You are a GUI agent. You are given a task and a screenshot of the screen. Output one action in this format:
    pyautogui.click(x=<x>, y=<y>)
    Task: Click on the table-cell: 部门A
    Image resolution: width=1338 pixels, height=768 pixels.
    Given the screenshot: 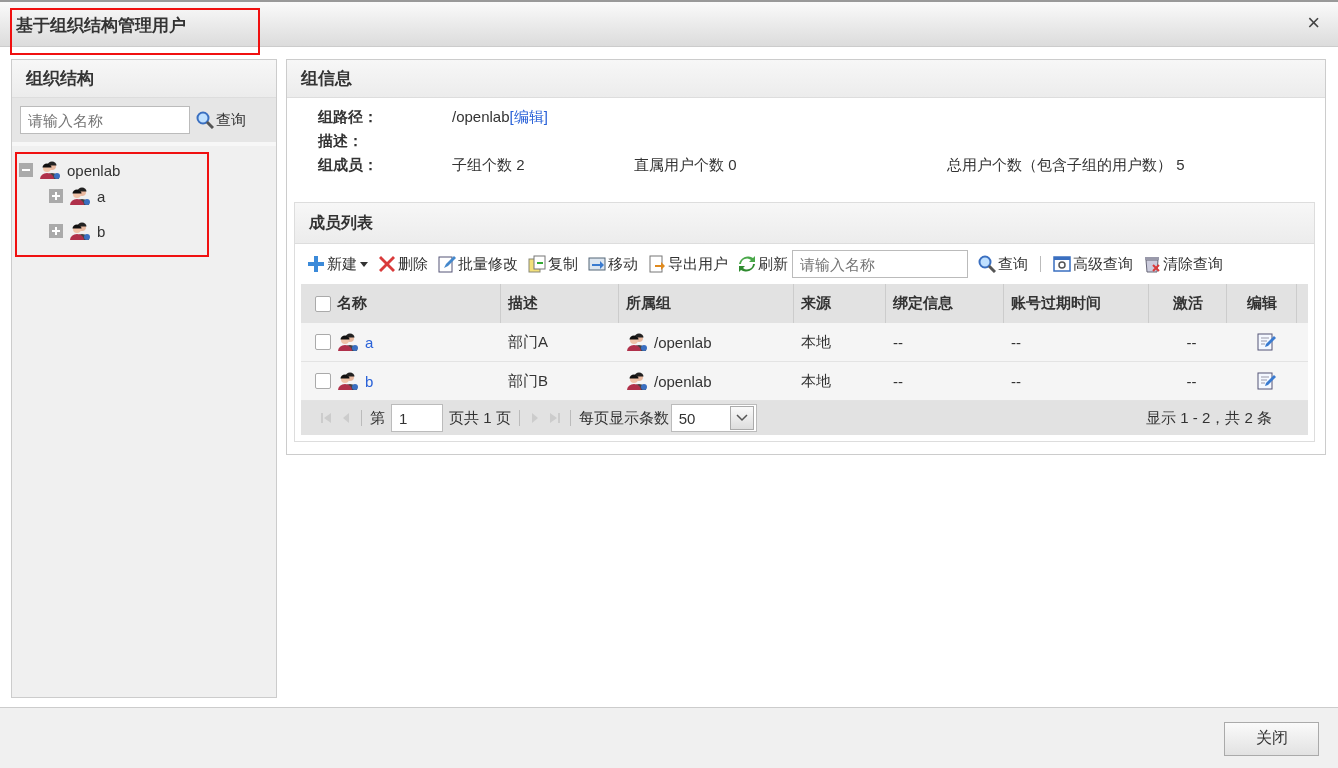 What is the action you would take?
    pyautogui.click(x=528, y=342)
    